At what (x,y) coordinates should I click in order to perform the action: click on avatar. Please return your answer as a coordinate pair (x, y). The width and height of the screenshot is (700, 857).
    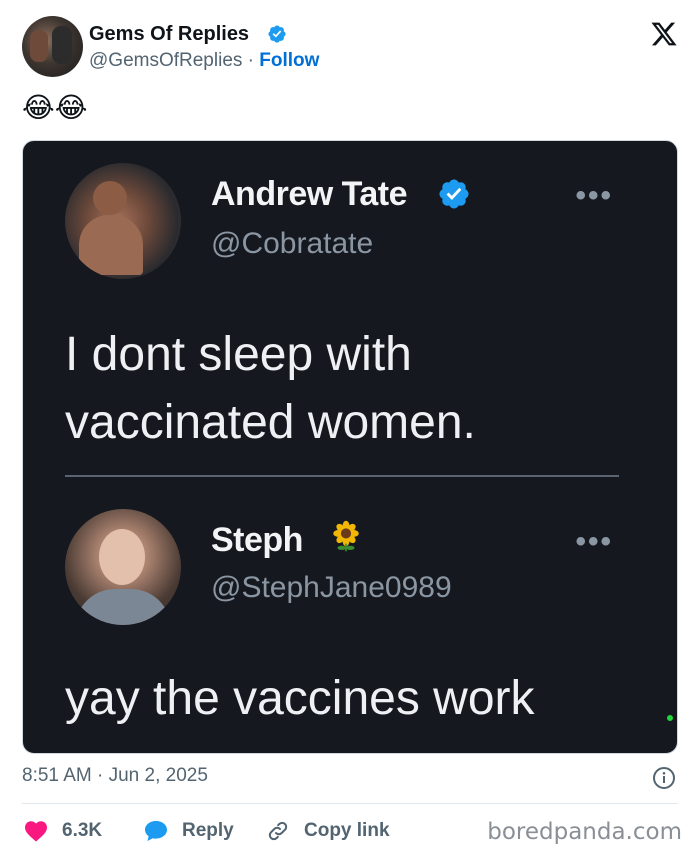
    Looking at the image, I should click on (123, 567).